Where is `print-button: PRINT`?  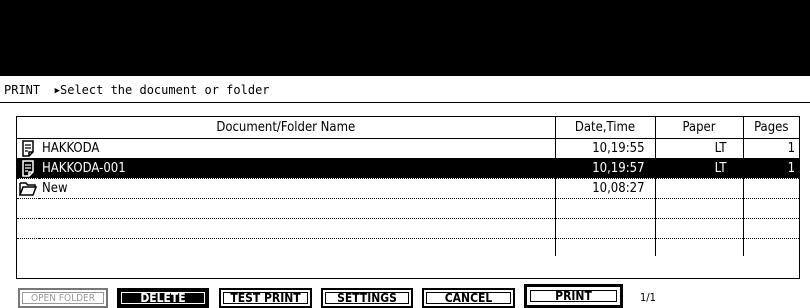 print-button: PRINT is located at coordinates (573, 296).